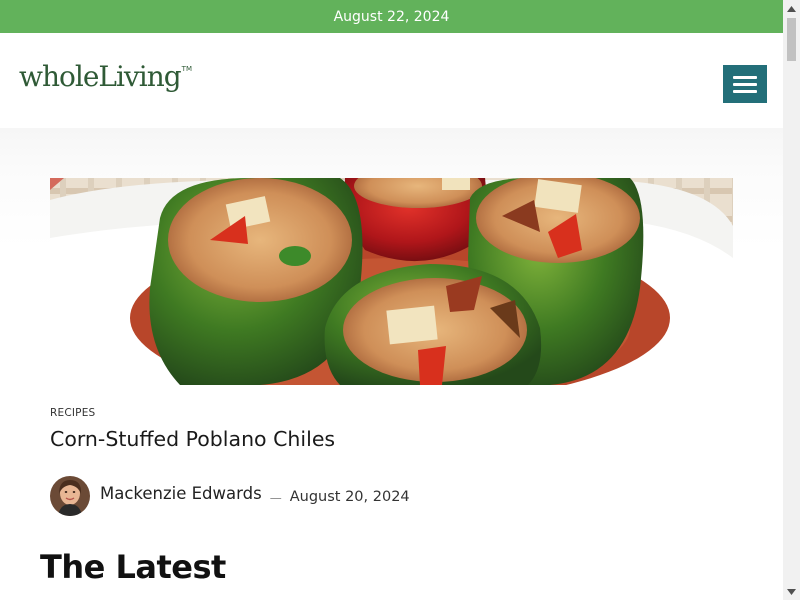  Describe the element at coordinates (70, 496) in the screenshot. I see `author-avatar` at that location.